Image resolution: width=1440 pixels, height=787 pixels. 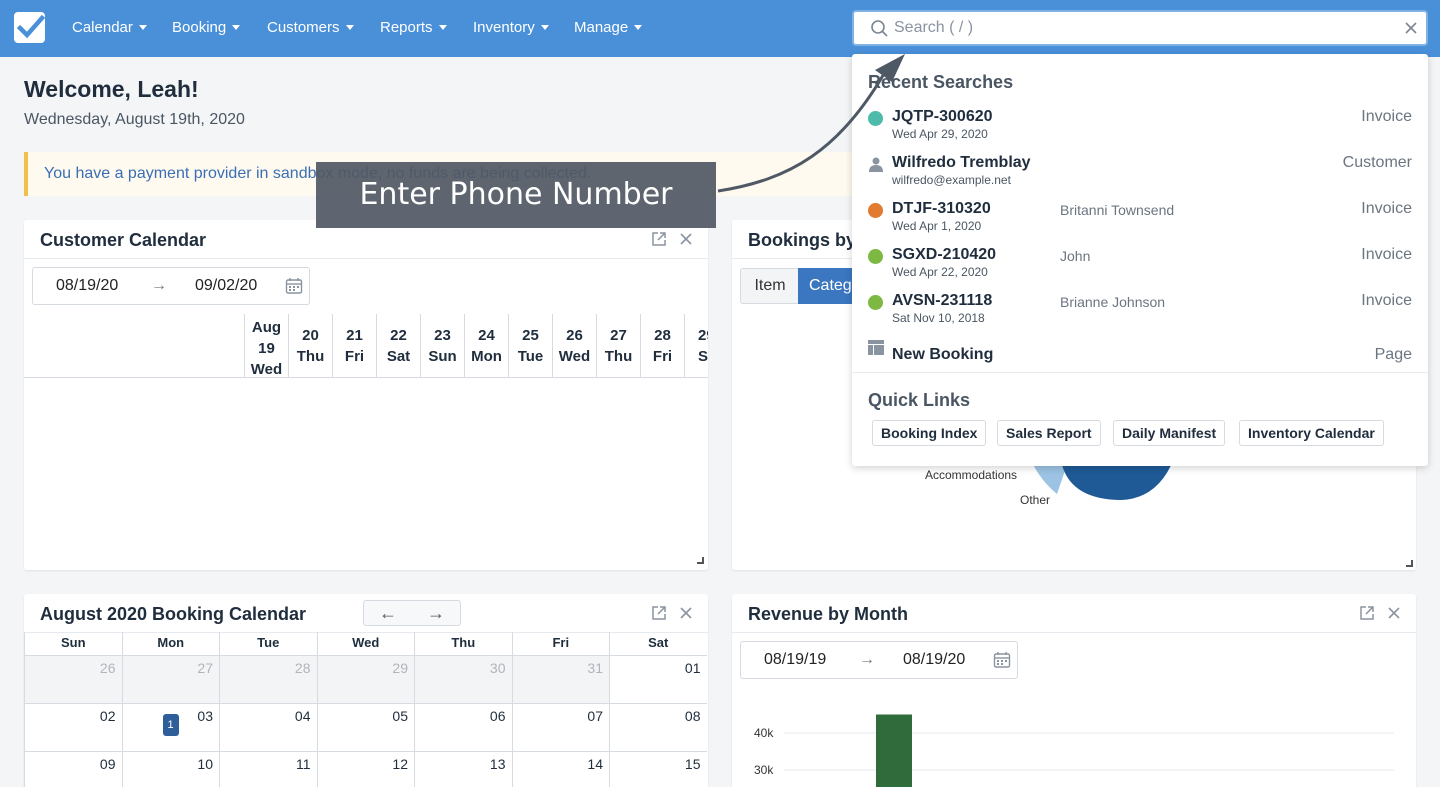 What do you see at coordinates (398, 335) in the screenshot?
I see `day-number: 22` at bounding box center [398, 335].